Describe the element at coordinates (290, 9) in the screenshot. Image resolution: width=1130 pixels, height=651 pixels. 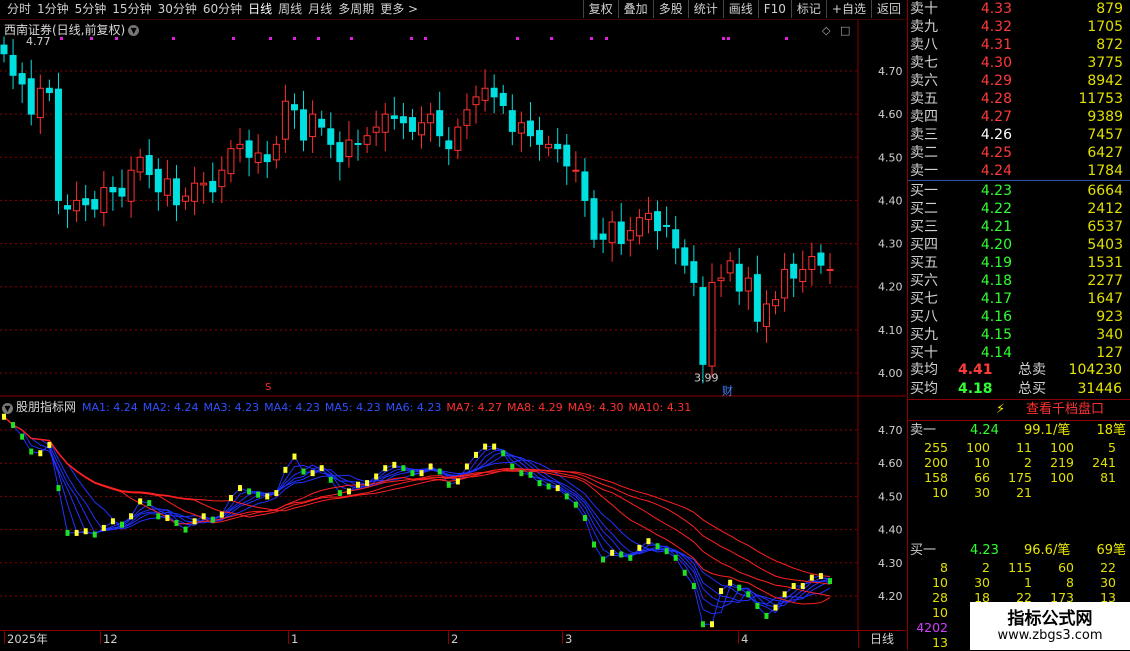
I see `period-tab: 周线` at that location.